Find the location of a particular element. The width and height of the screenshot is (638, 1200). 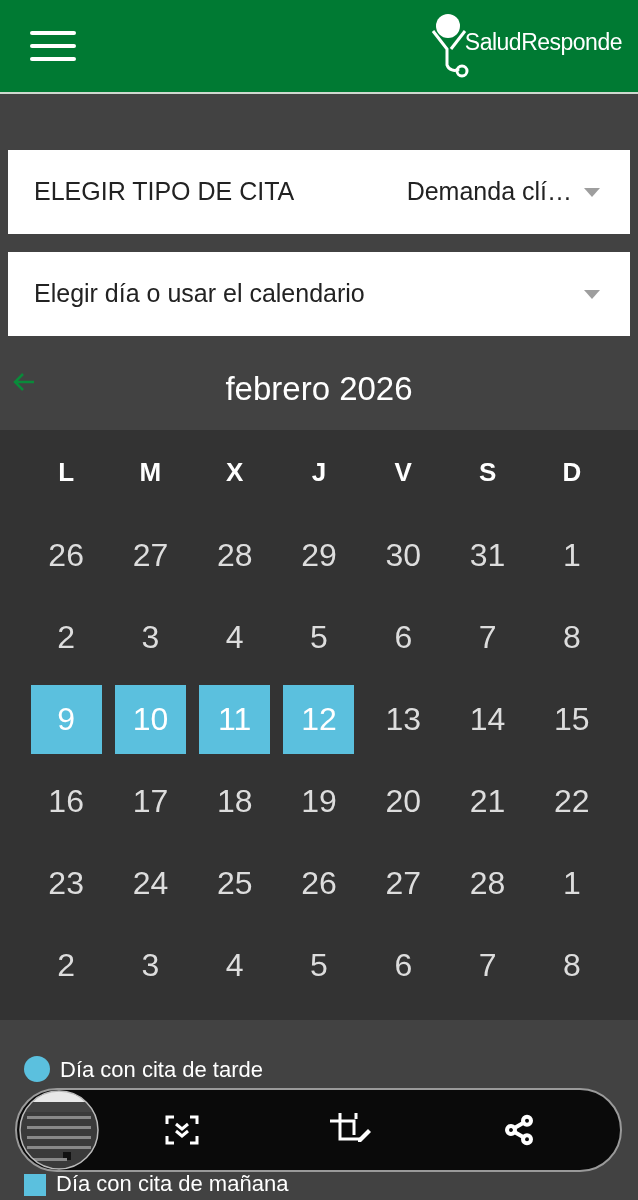

day-select: Elegir día o usar el calendario is located at coordinates (319, 294).